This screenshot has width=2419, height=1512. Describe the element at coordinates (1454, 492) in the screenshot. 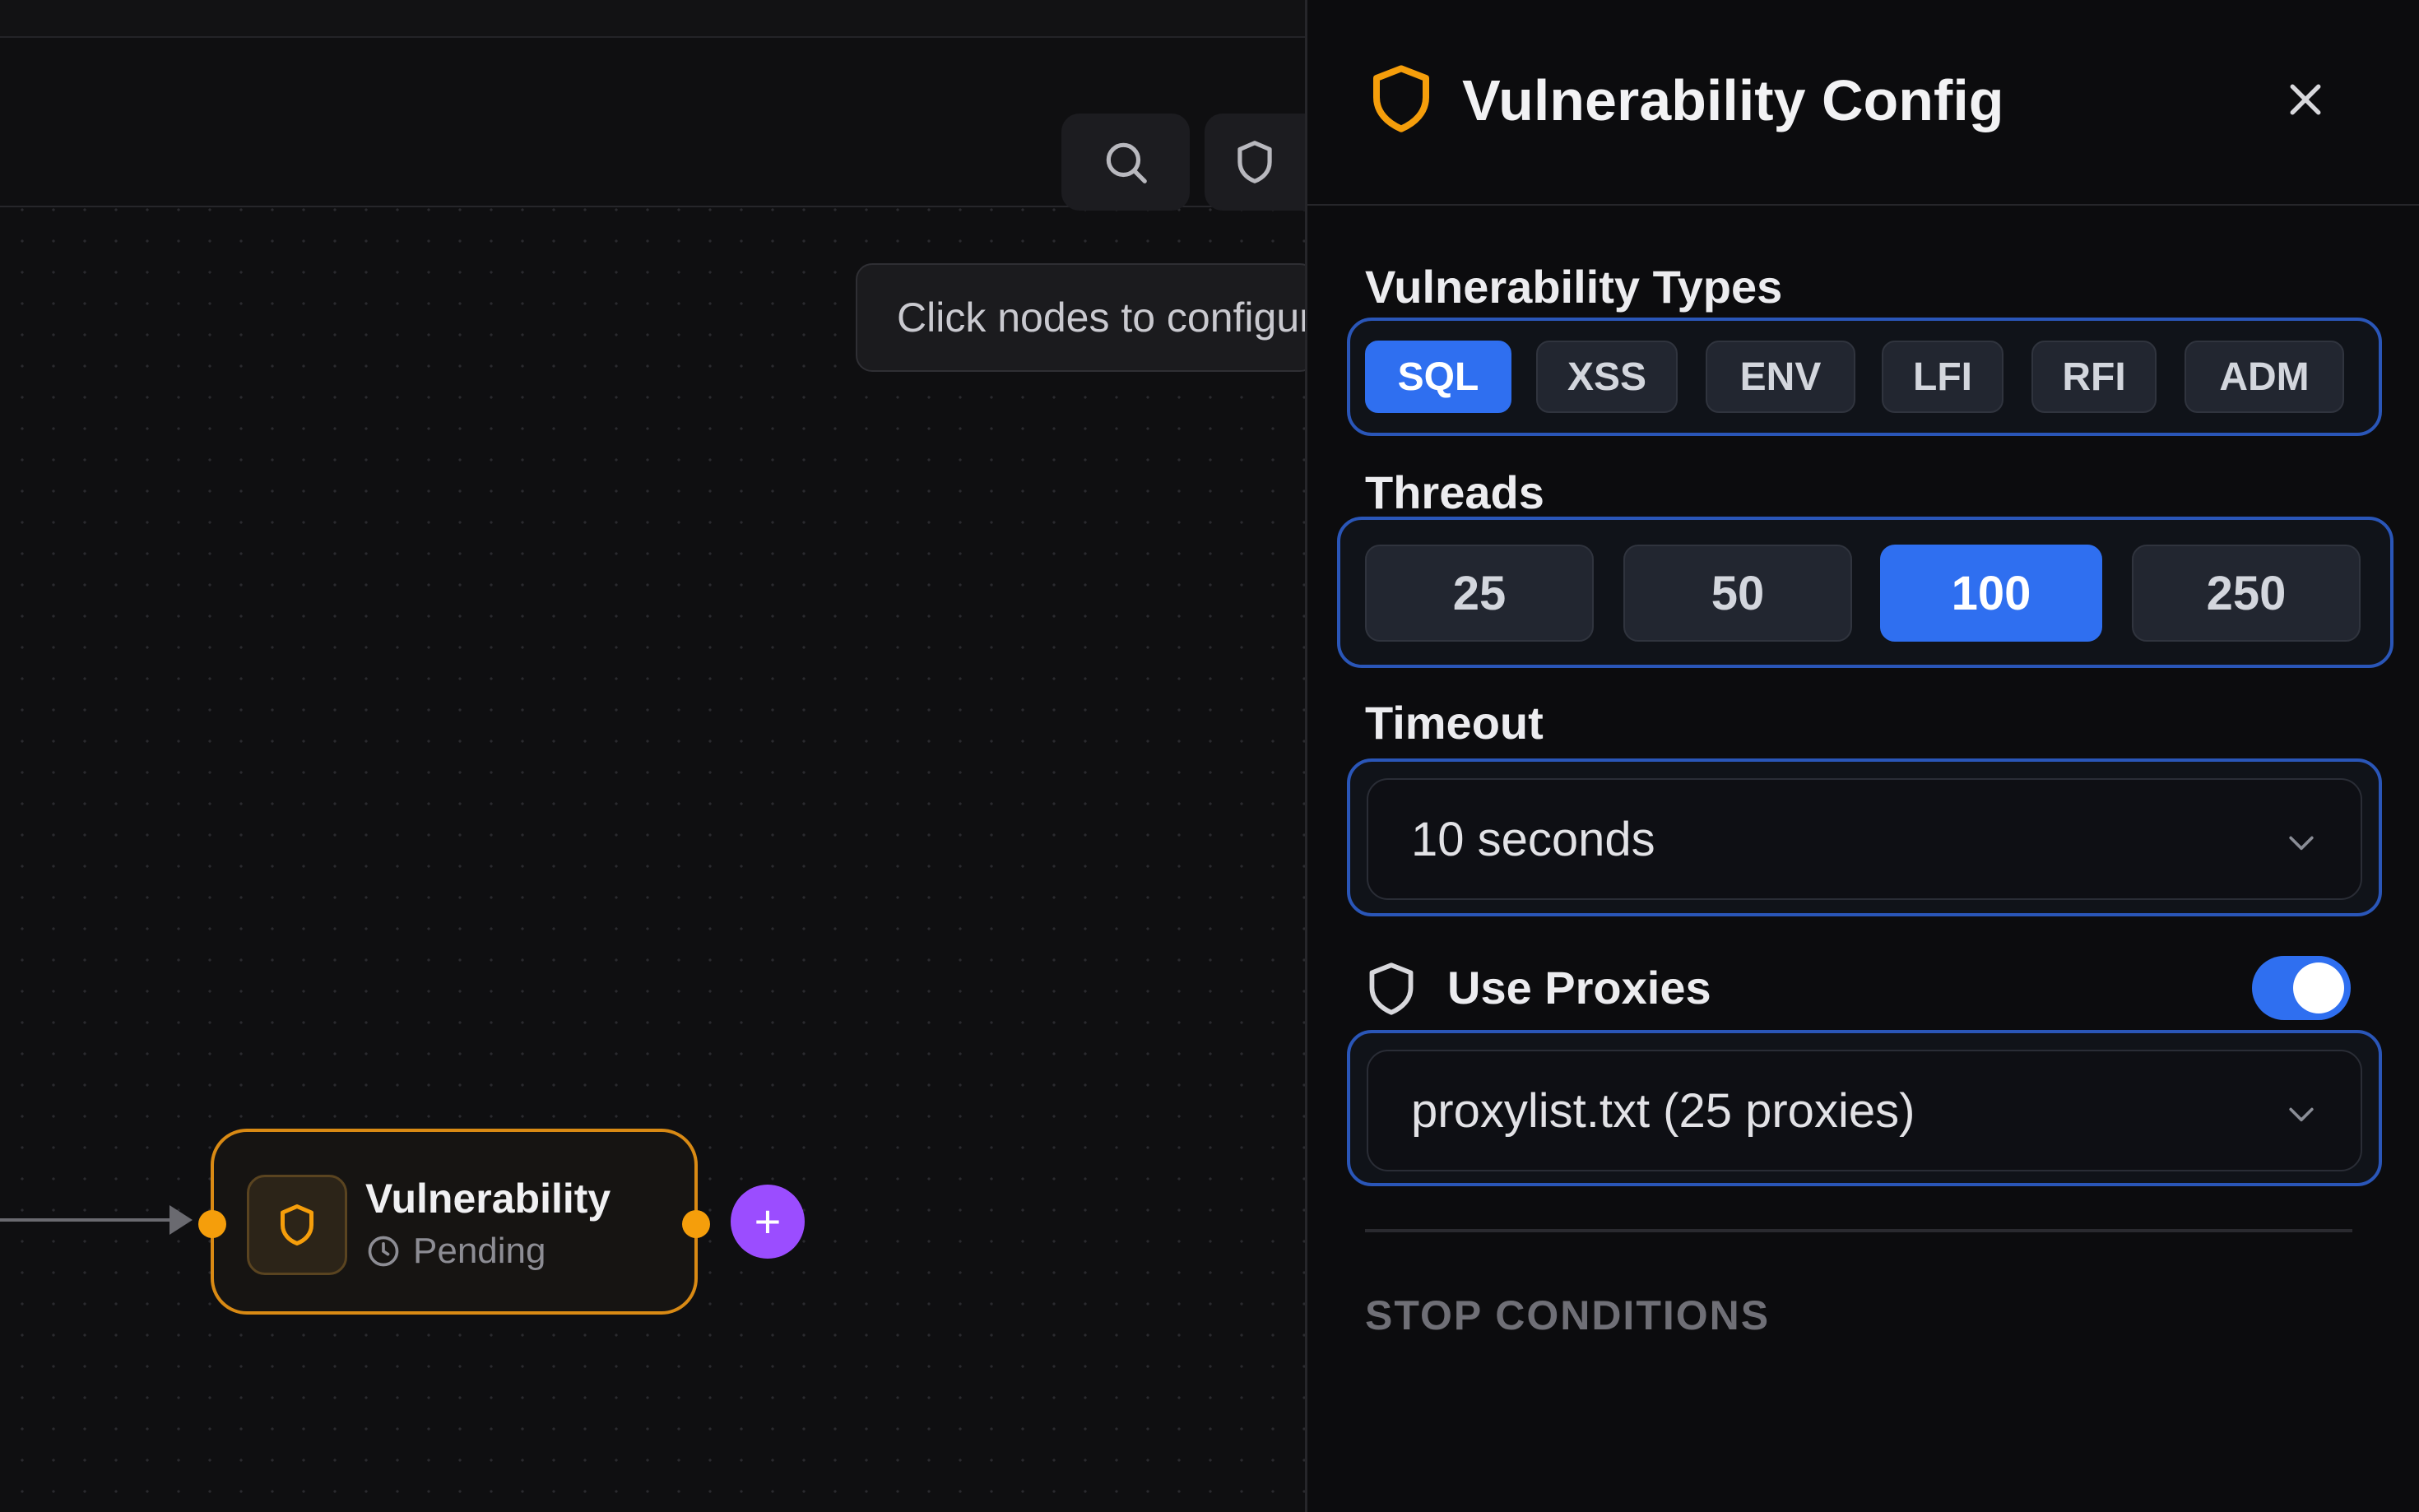

I see `threads-label: Threads` at that location.